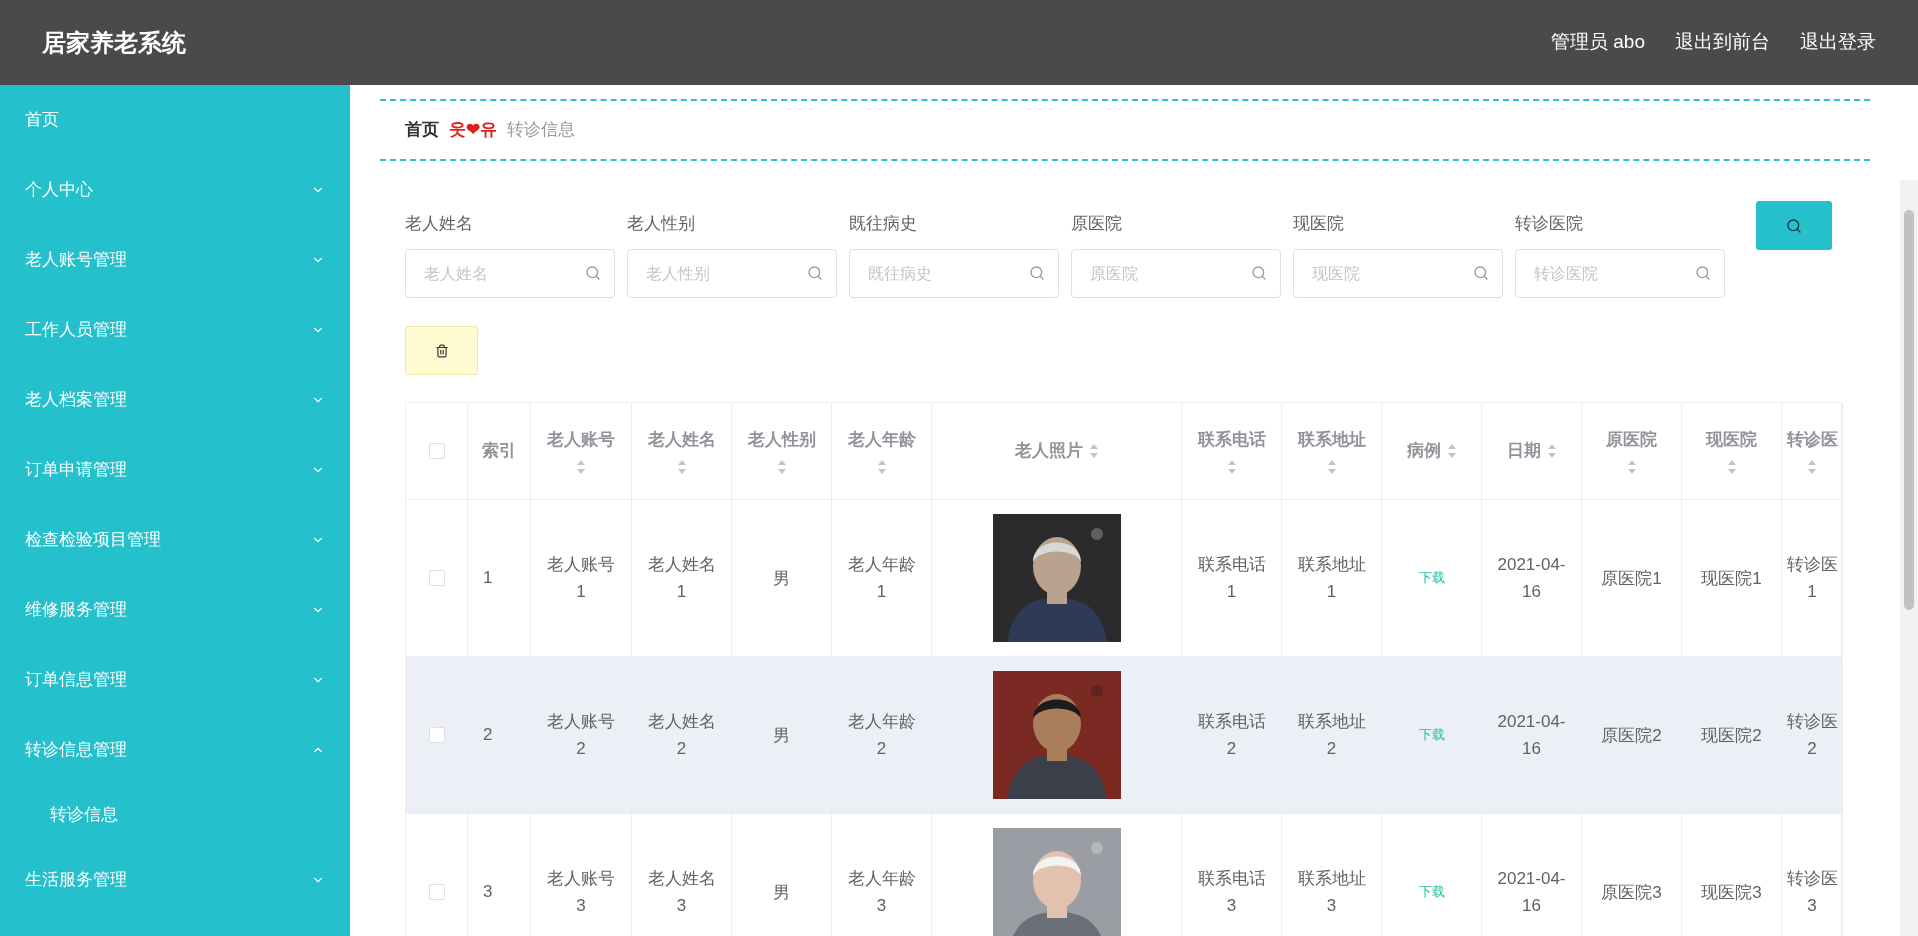 Image resolution: width=1918 pixels, height=936 pixels. What do you see at coordinates (881, 892) in the screenshot?
I see `table-cell-text: 老人年龄3` at bounding box center [881, 892].